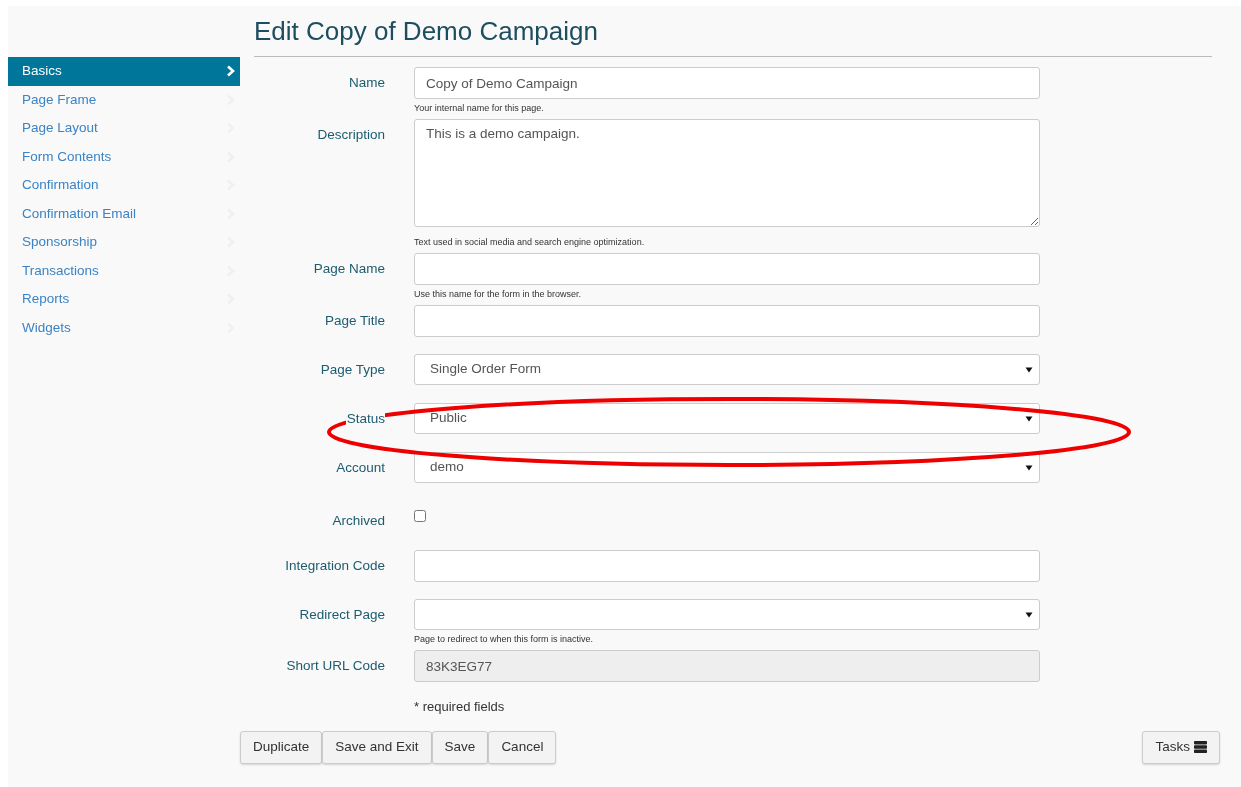  I want to click on action-button: Cancel, so click(522, 747).